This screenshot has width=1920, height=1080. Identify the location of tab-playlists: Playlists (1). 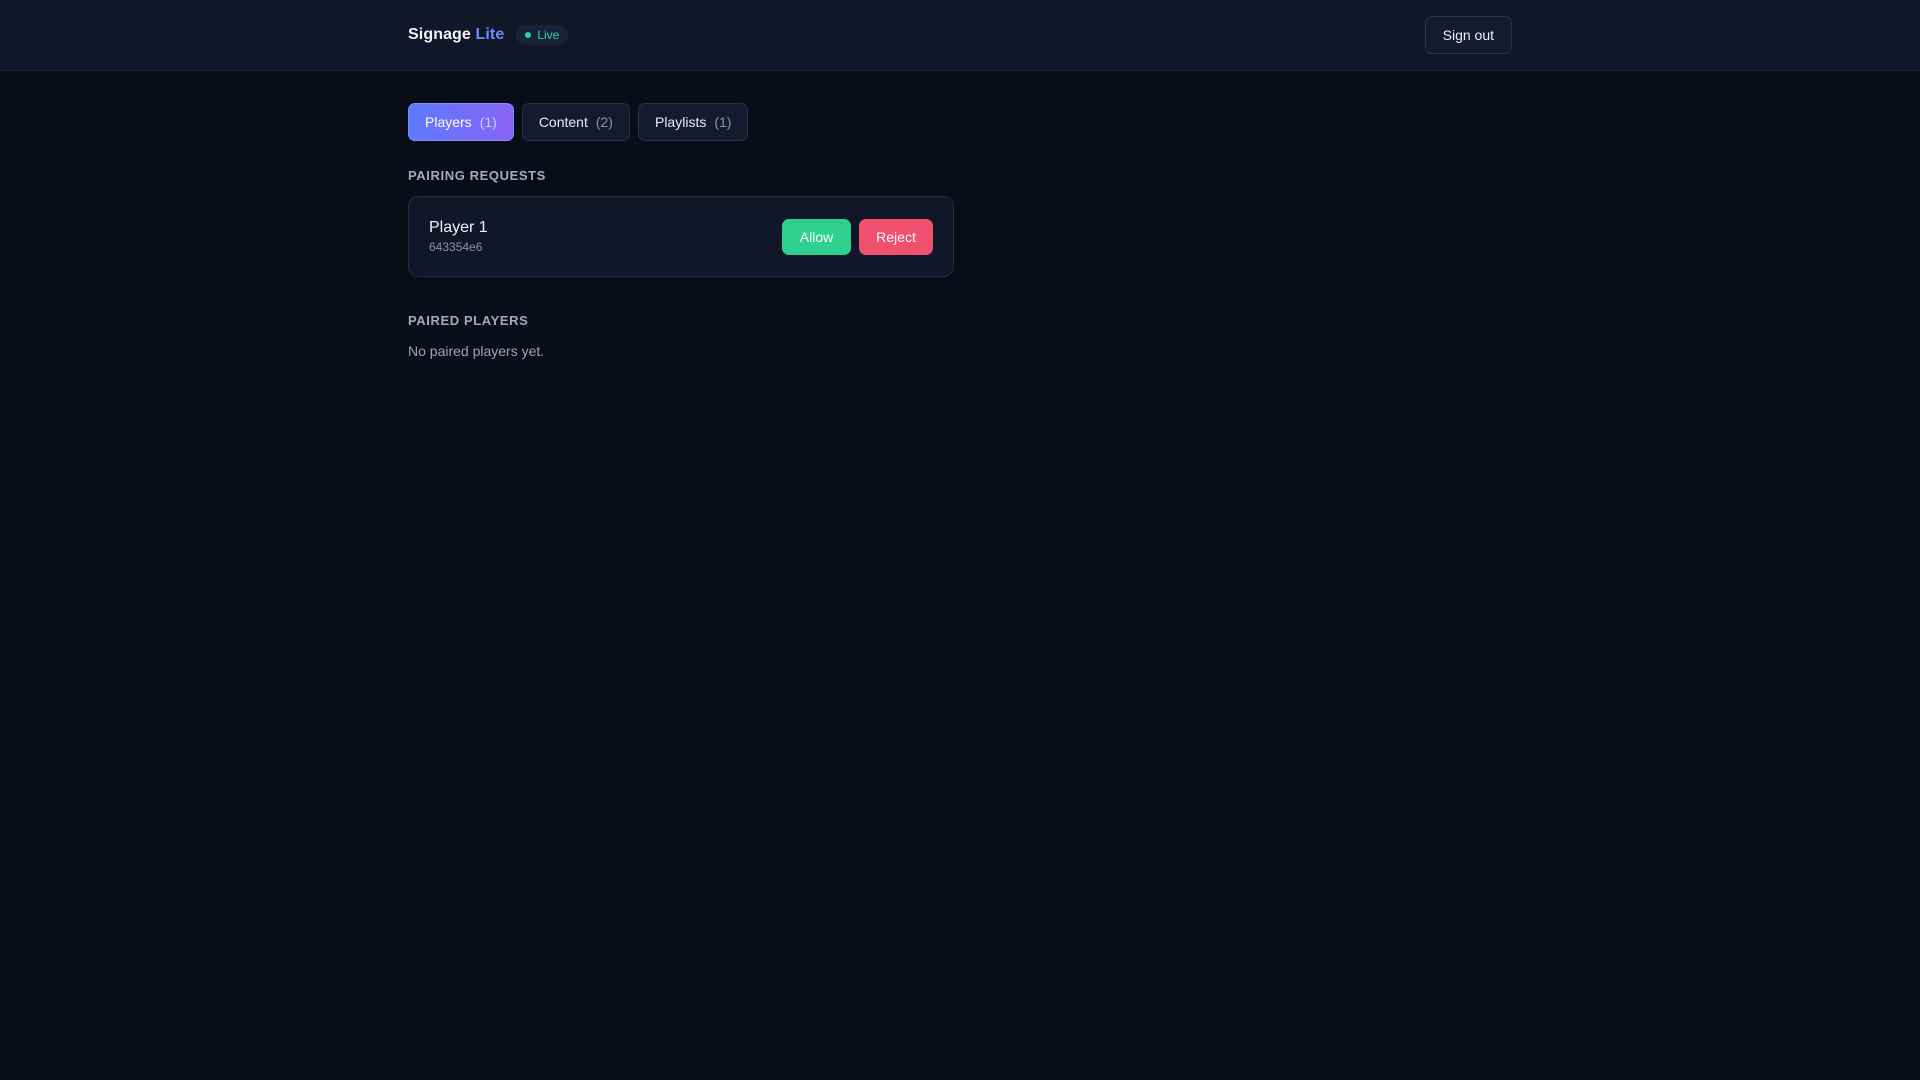
(693, 122).